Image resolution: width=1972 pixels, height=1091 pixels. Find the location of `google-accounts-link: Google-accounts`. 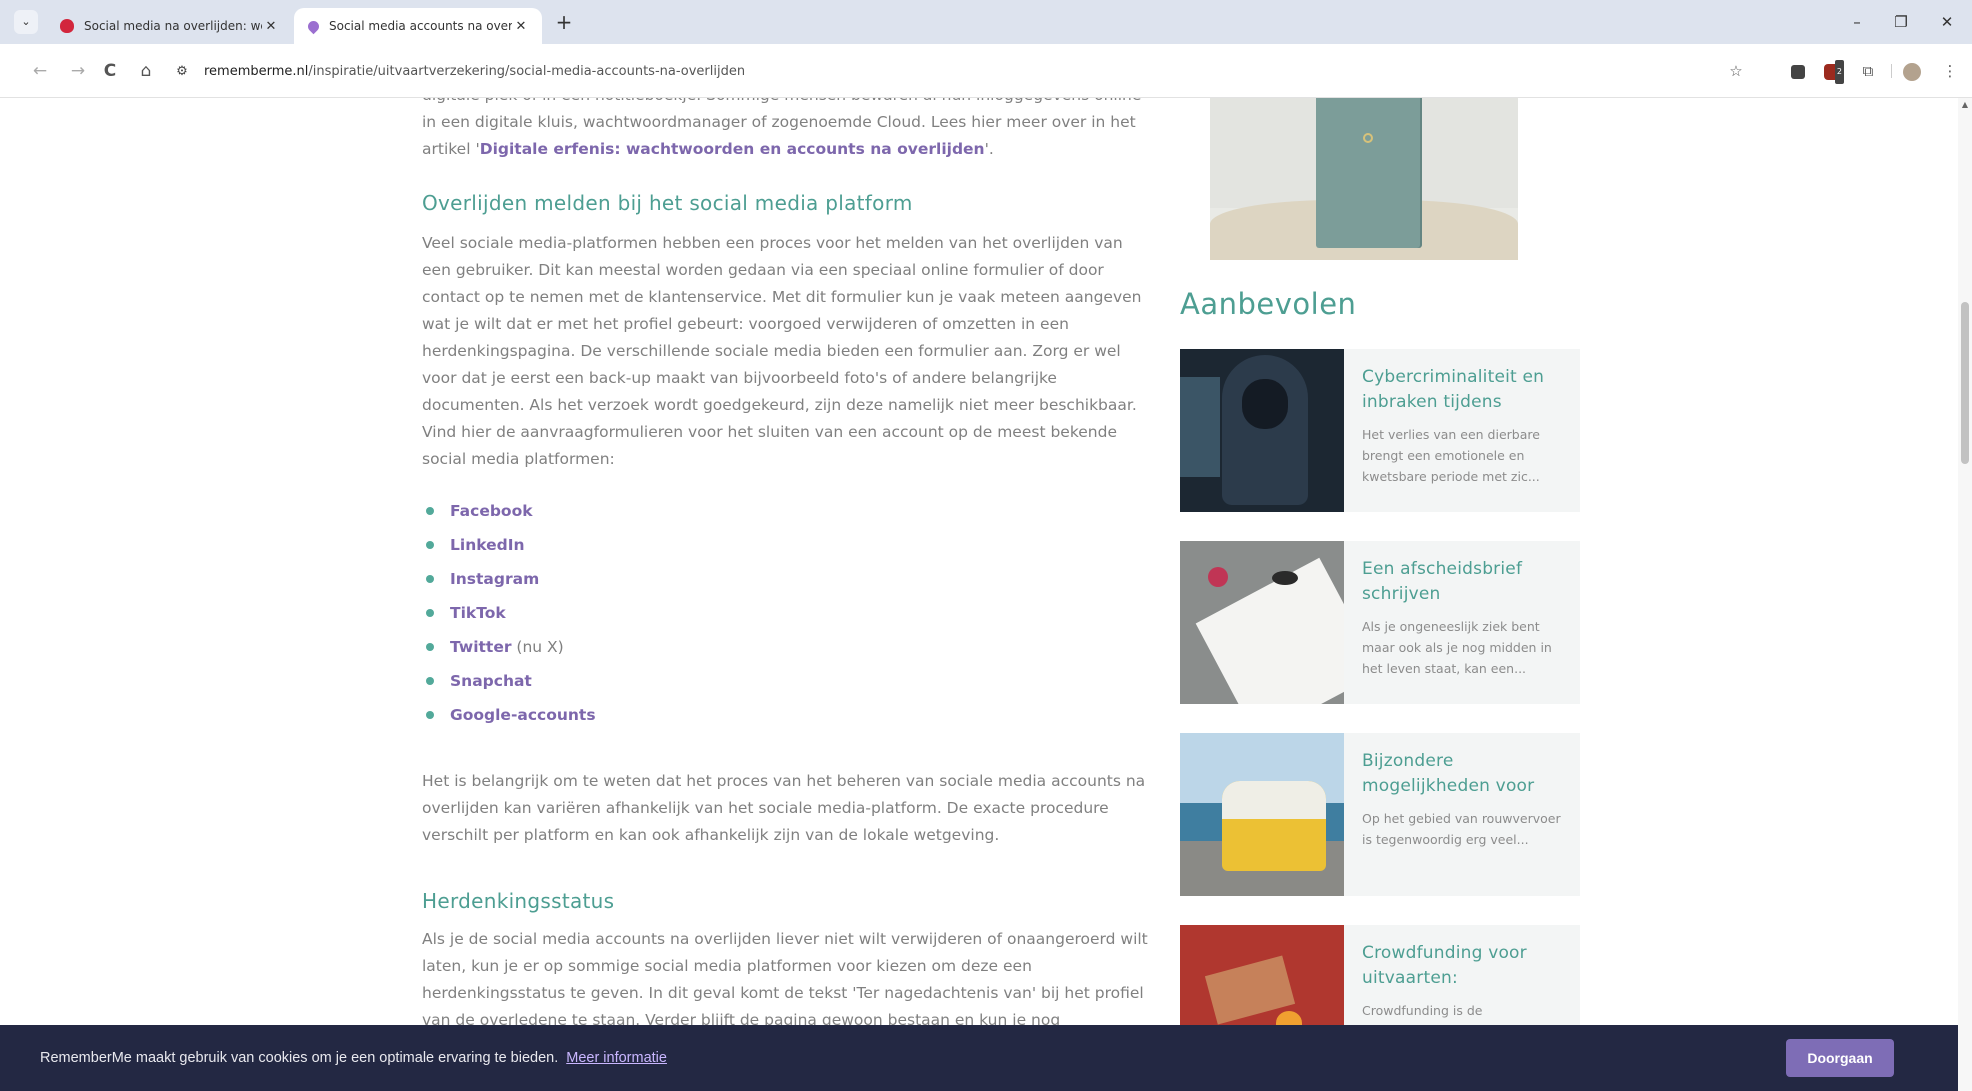

google-accounts-link: Google-accounts is located at coordinates (523, 715).